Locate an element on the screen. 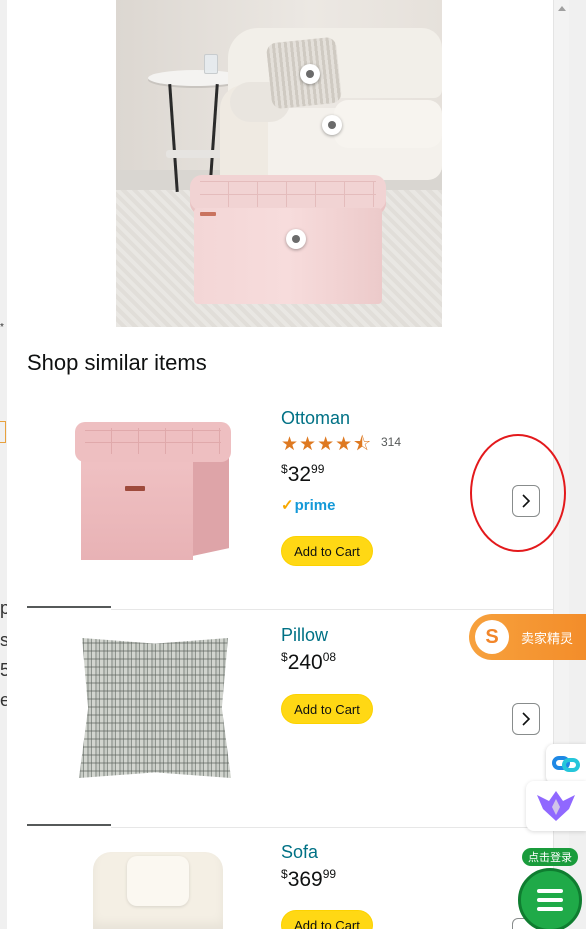 Image resolution: width=586 pixels, height=929 pixels. product-title-ottoman: Ottoman is located at coordinates (315, 418).